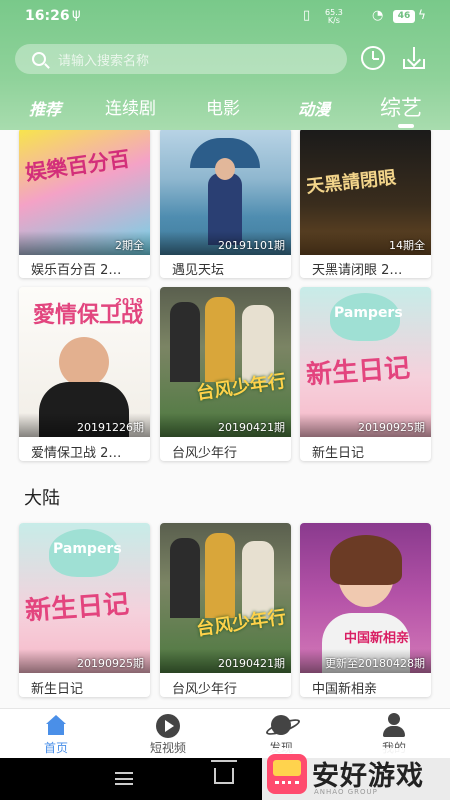 This screenshot has width=450, height=800. What do you see at coordinates (47, 16) in the screenshot?
I see `status-time: 16:26` at bounding box center [47, 16].